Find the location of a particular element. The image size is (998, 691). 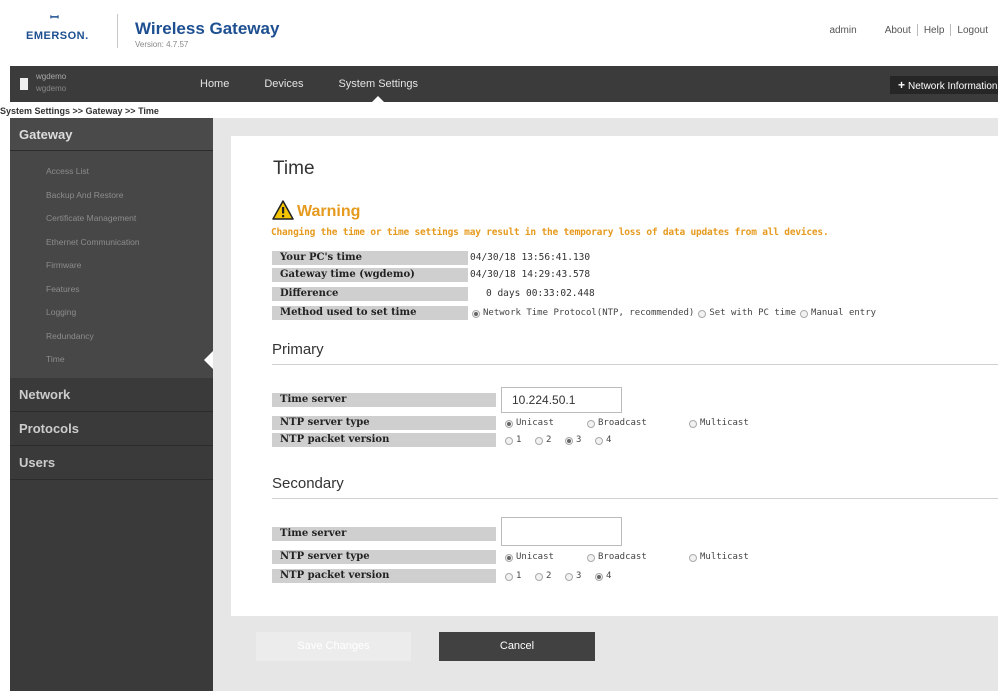

emerson-logo: ꟷ EMERSON. is located at coordinates (66, 30).